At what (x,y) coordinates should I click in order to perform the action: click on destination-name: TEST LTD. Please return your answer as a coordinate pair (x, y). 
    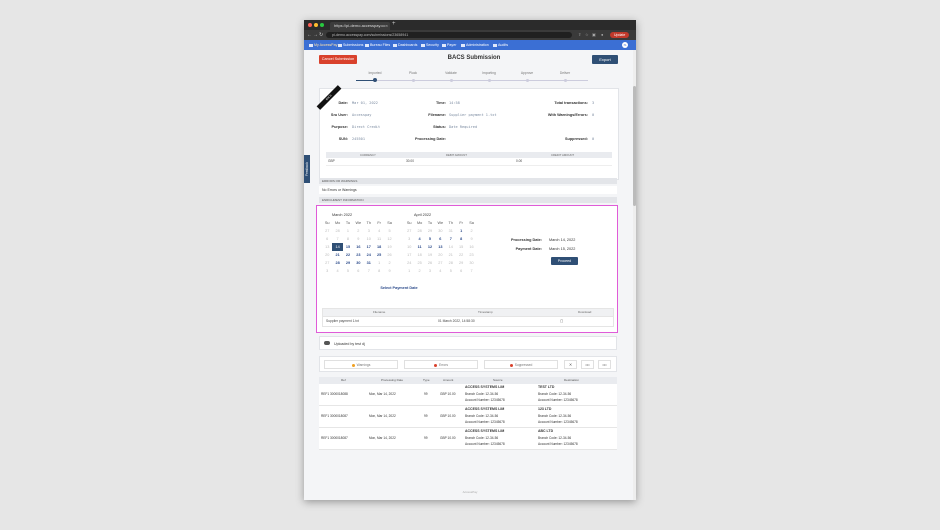
    Looking at the image, I should click on (546, 387).